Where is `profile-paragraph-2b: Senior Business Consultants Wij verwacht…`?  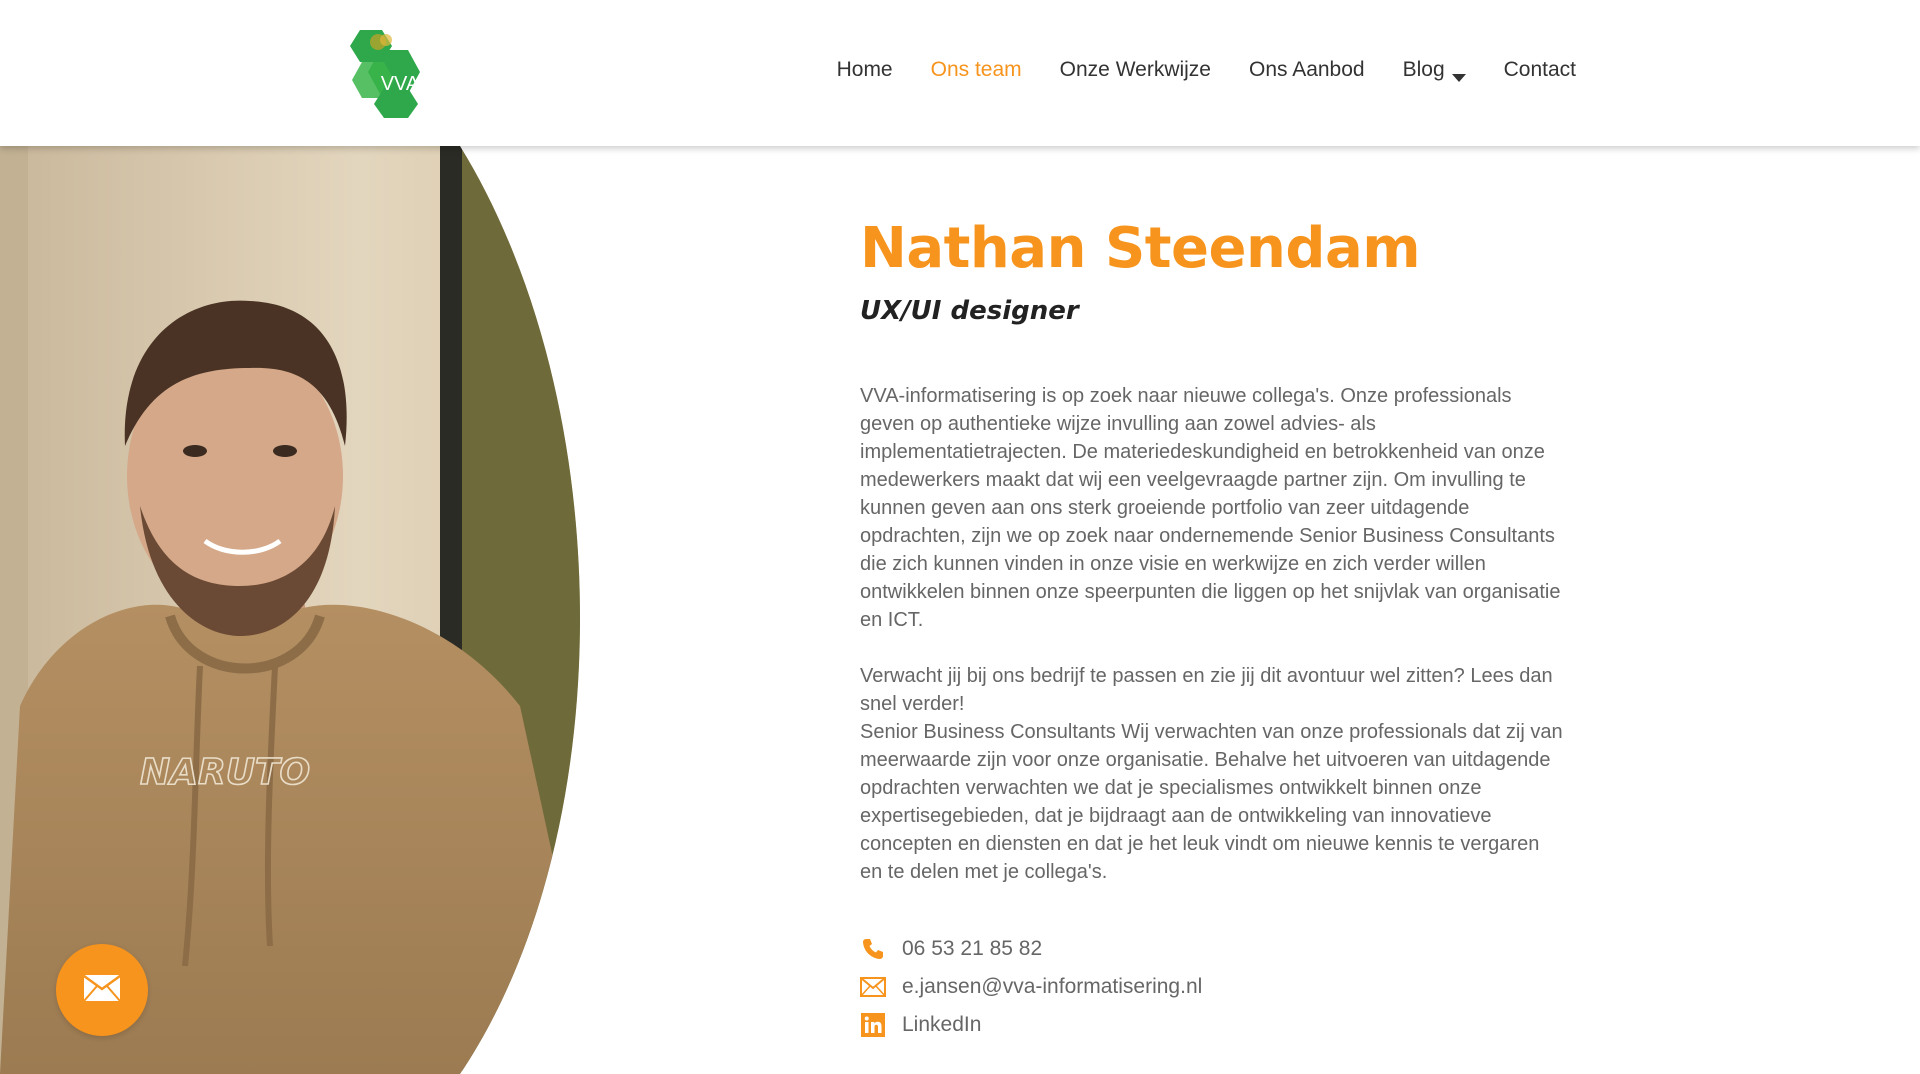 profile-paragraph-2b: Senior Business Consultants Wij verwacht… is located at coordinates (1211, 802).